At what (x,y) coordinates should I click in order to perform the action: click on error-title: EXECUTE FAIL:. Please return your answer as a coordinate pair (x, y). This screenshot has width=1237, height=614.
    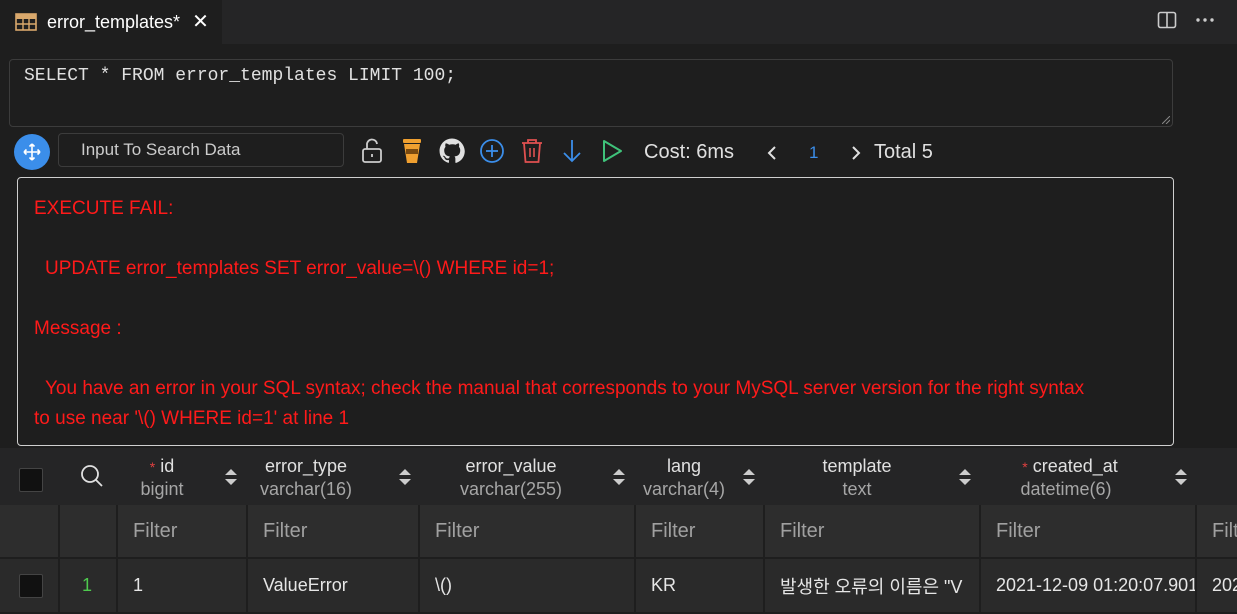
    Looking at the image, I should click on (104, 208).